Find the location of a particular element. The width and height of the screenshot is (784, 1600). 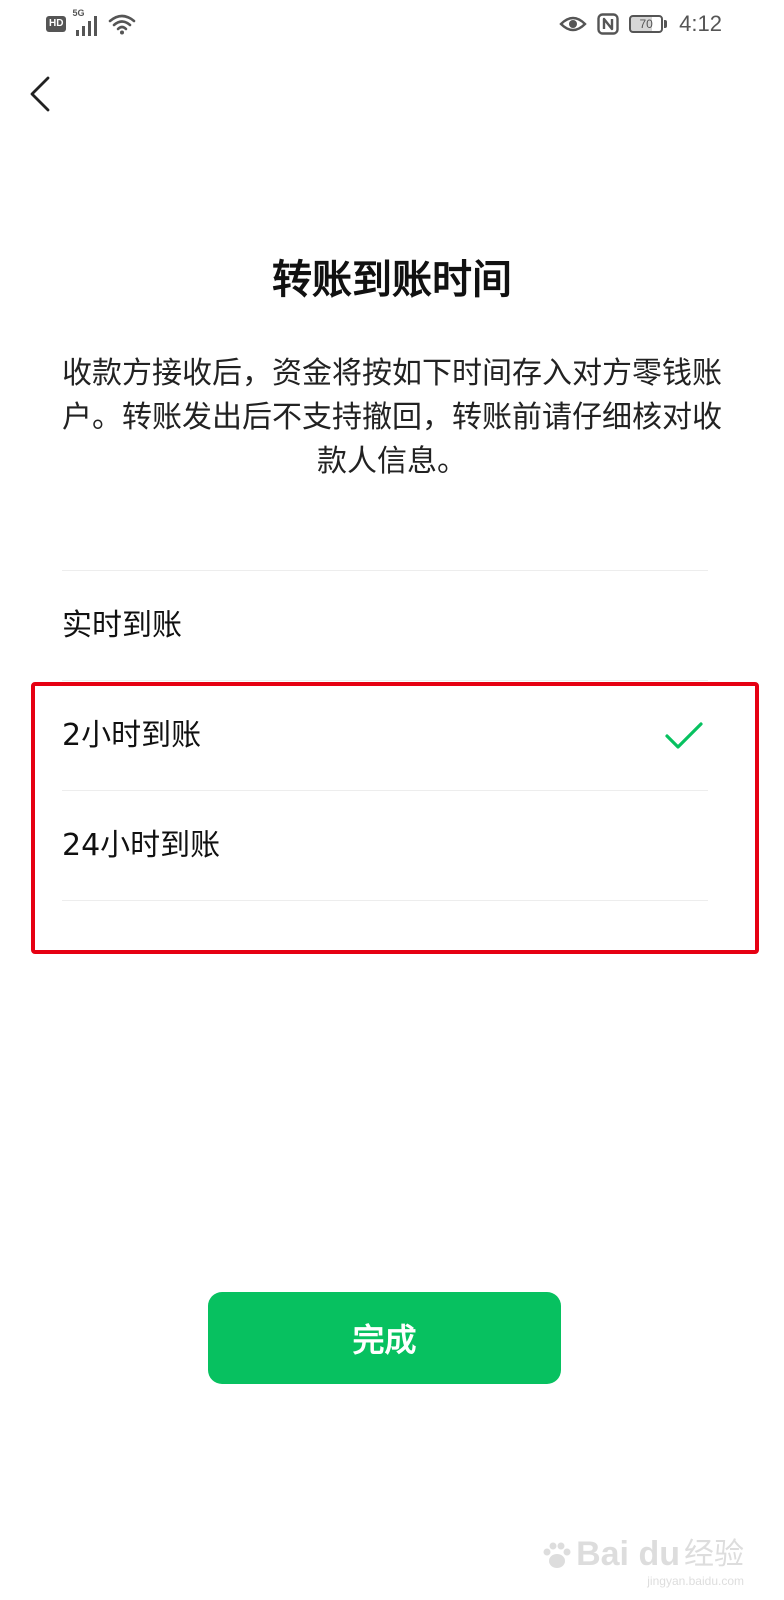

back-button is located at coordinates (40, 94).